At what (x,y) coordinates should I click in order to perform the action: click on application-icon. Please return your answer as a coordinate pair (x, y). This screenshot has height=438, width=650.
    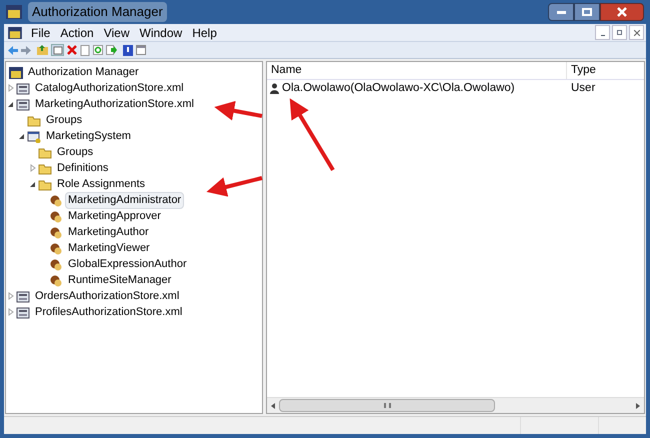
    Looking at the image, I should click on (34, 136).